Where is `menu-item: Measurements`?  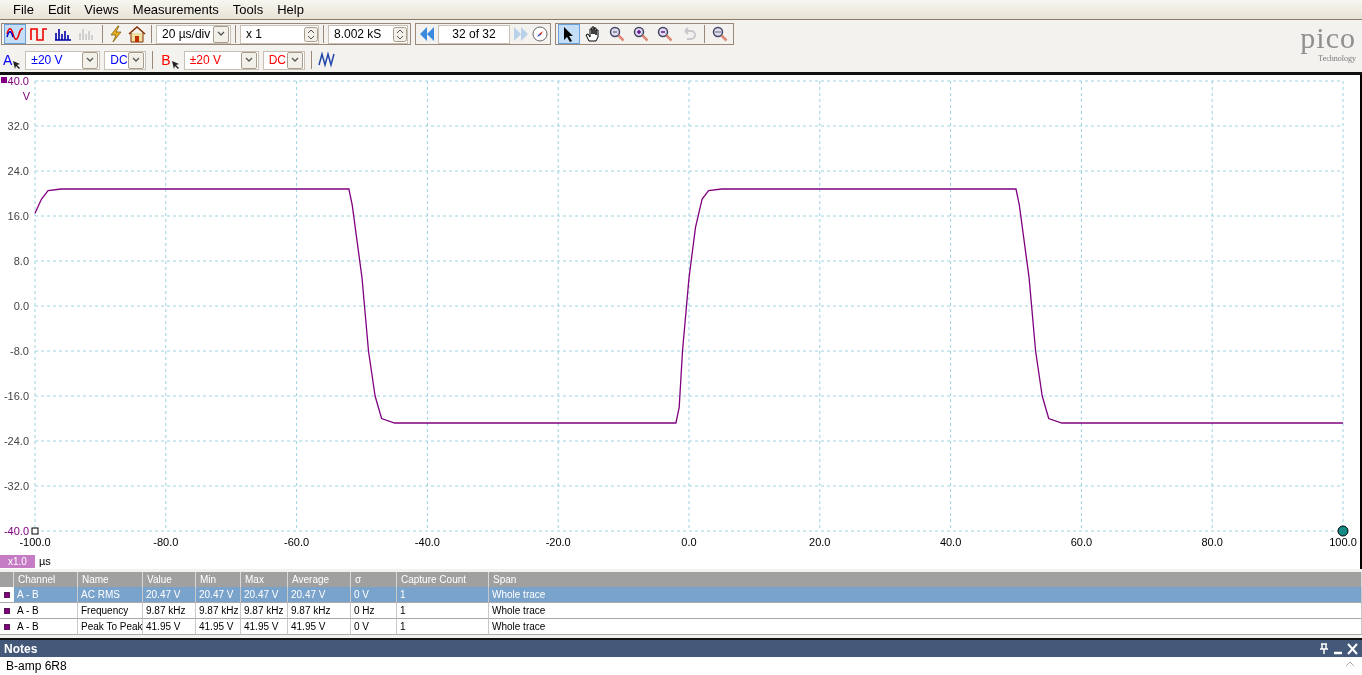 menu-item: Measurements is located at coordinates (175, 10).